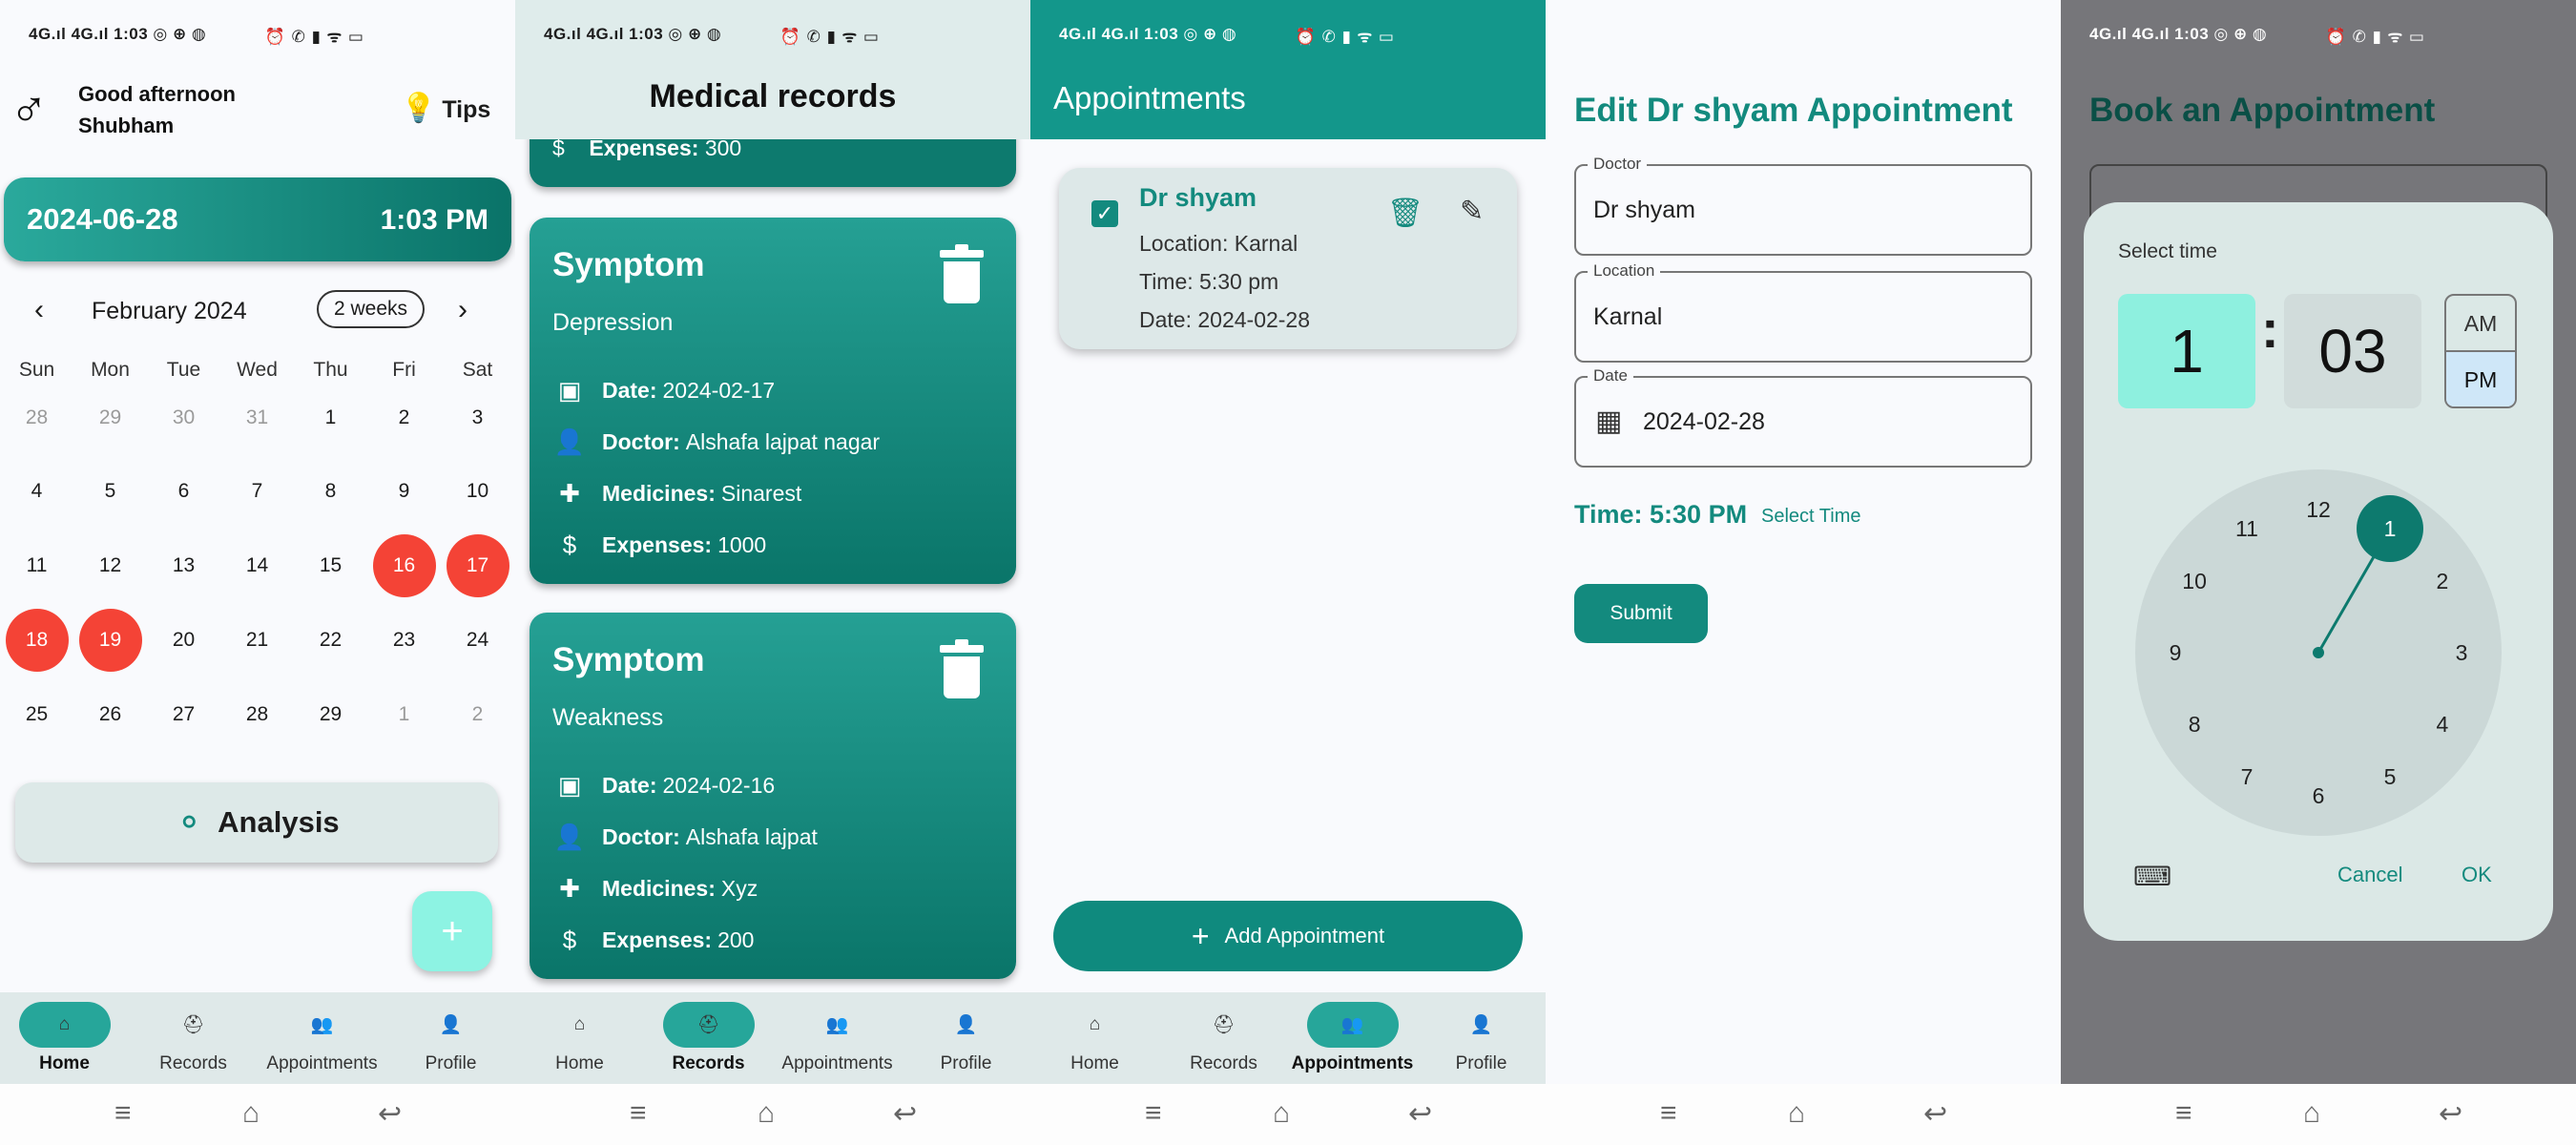 This screenshot has width=2576, height=1145. What do you see at coordinates (110, 640) in the screenshot?
I see `calendar-day-highlighted: 19` at bounding box center [110, 640].